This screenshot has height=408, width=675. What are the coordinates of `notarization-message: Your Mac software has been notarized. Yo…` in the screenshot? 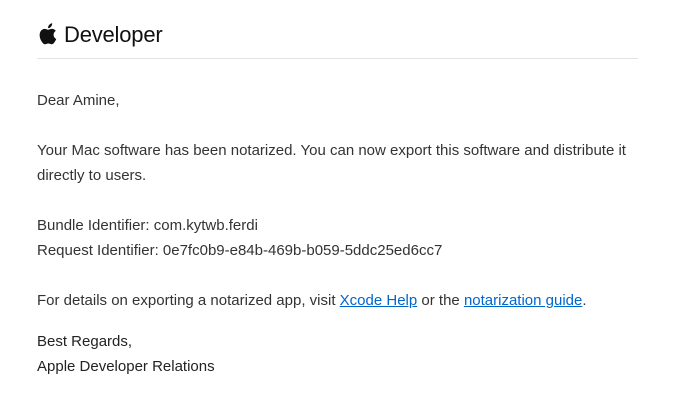 It's located at (331, 163).